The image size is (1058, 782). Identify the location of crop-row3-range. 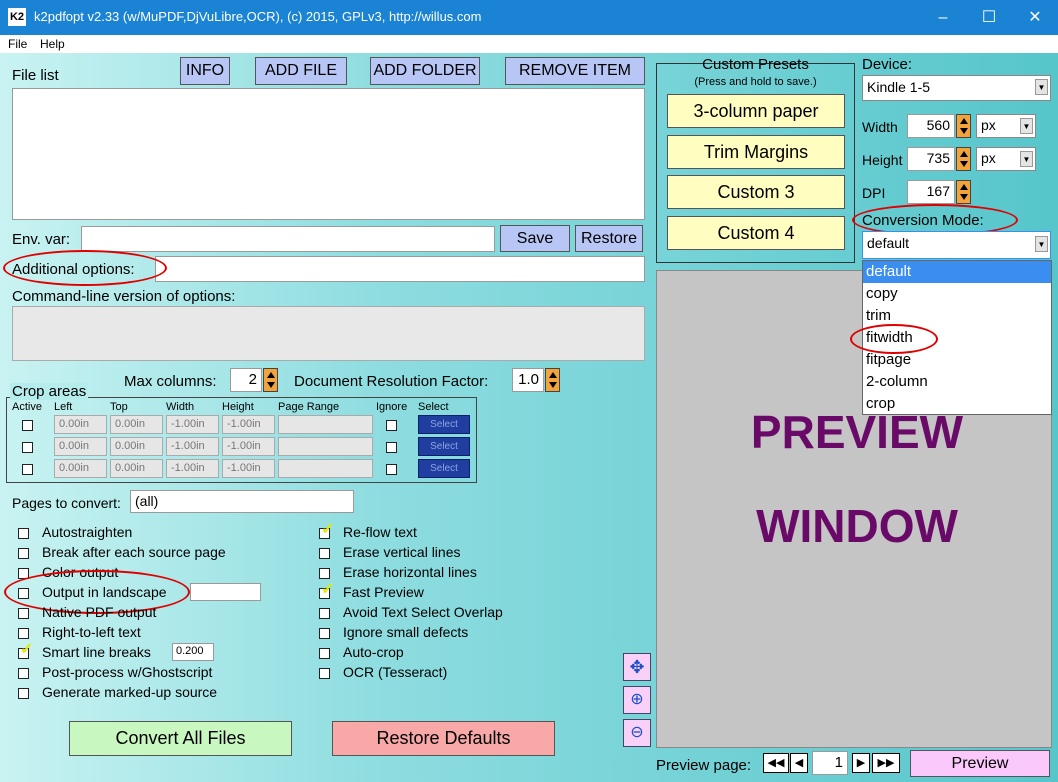
(325, 468).